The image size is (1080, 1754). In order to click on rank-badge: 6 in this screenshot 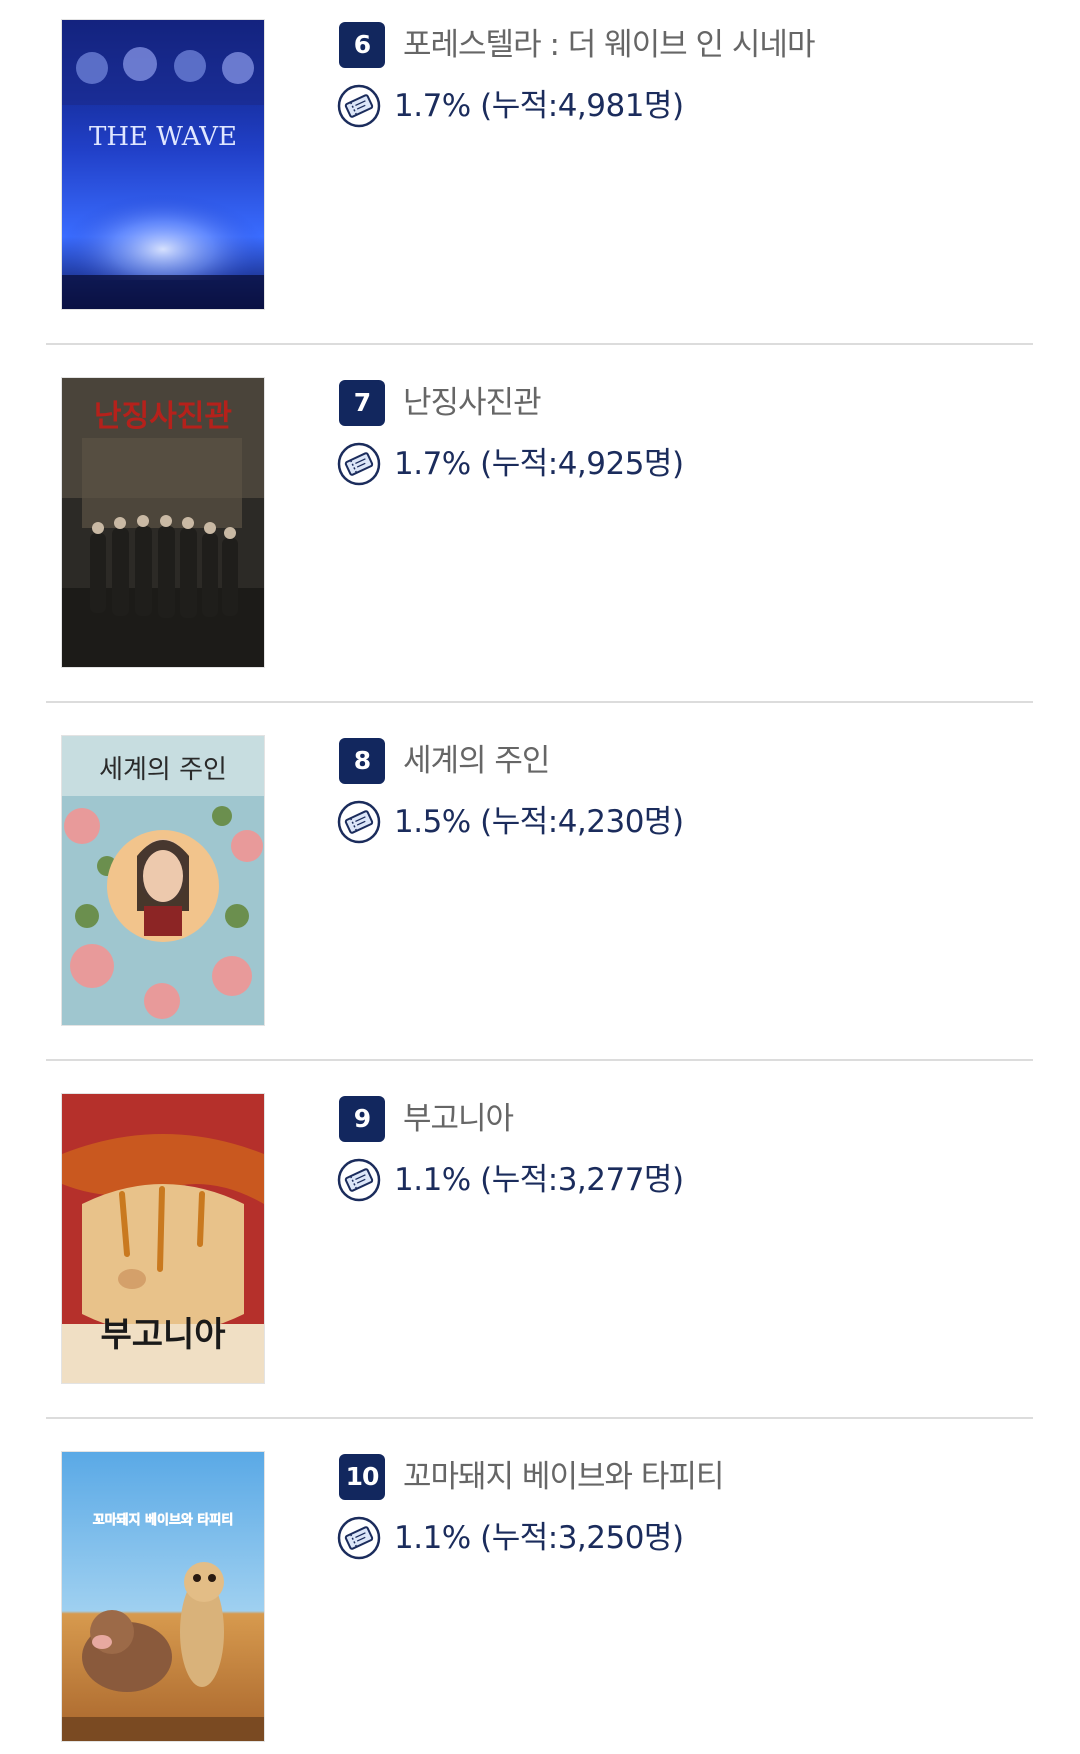, I will do `click(362, 45)`.